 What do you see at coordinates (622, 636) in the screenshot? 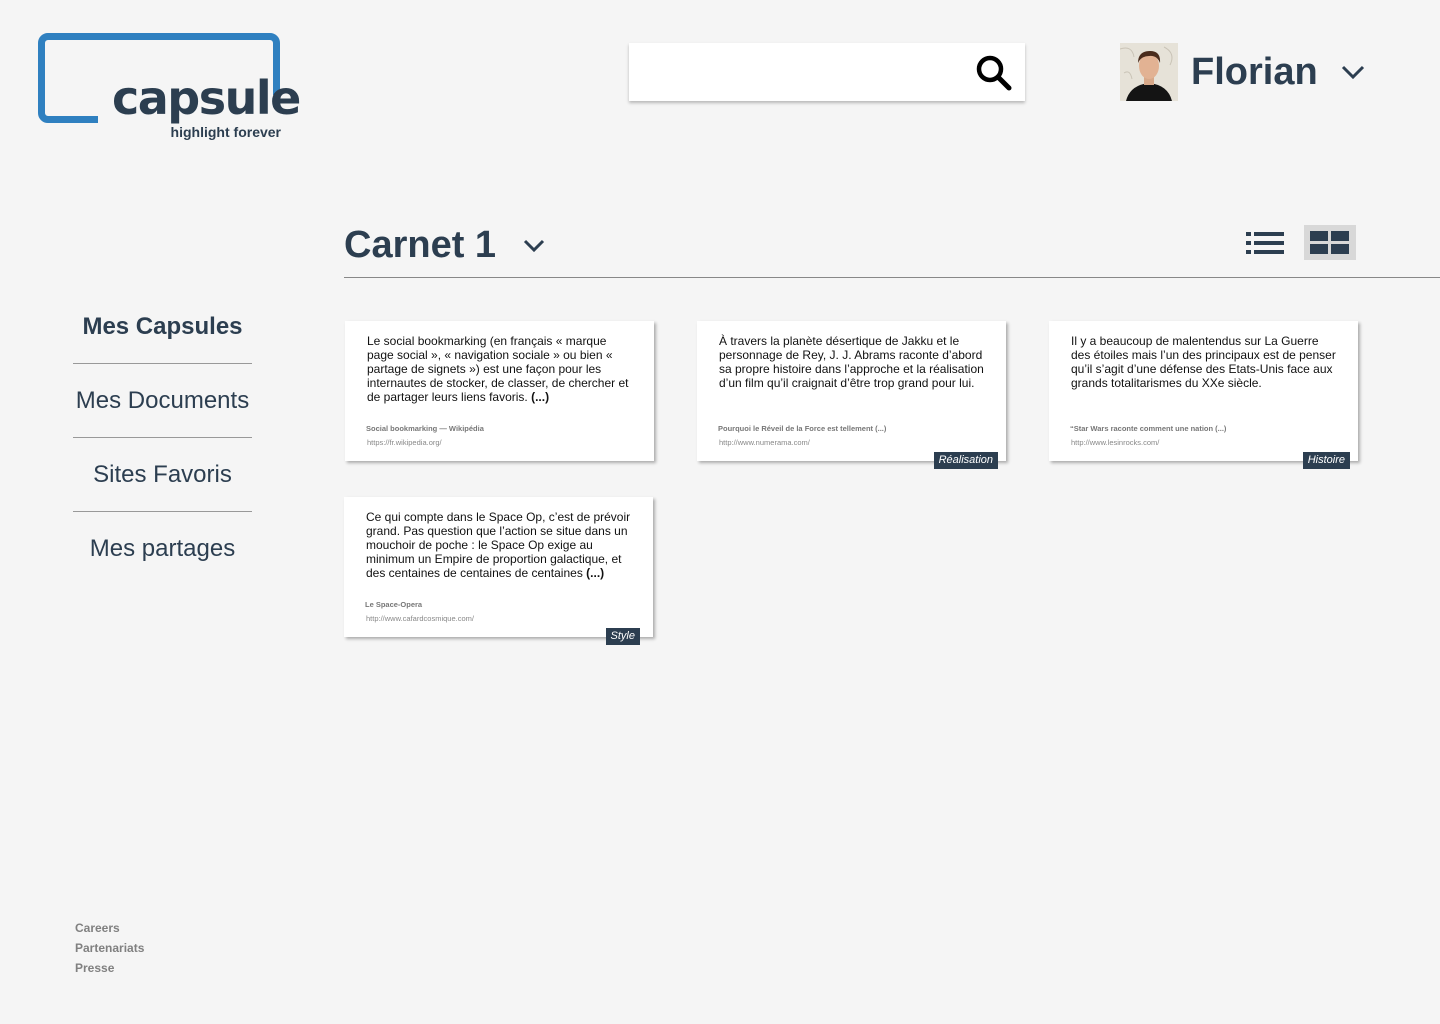
I see `capsule-tag: Style` at bounding box center [622, 636].